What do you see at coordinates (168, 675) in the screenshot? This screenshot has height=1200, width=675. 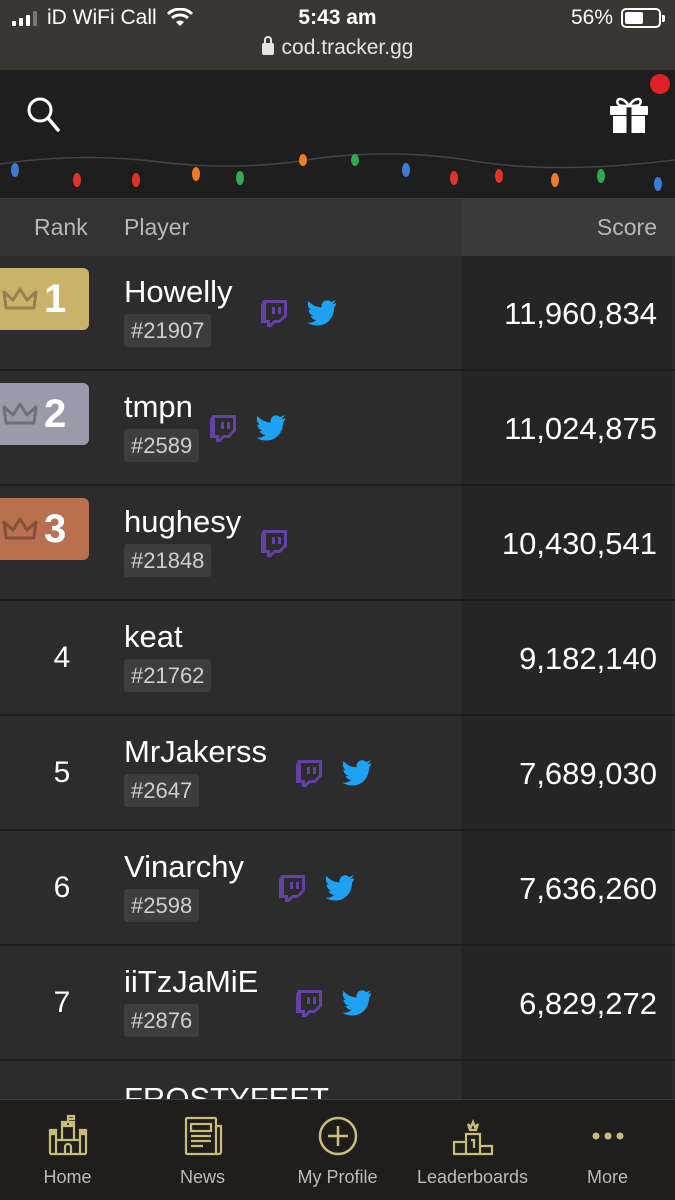 I see `player-tag: #21762` at bounding box center [168, 675].